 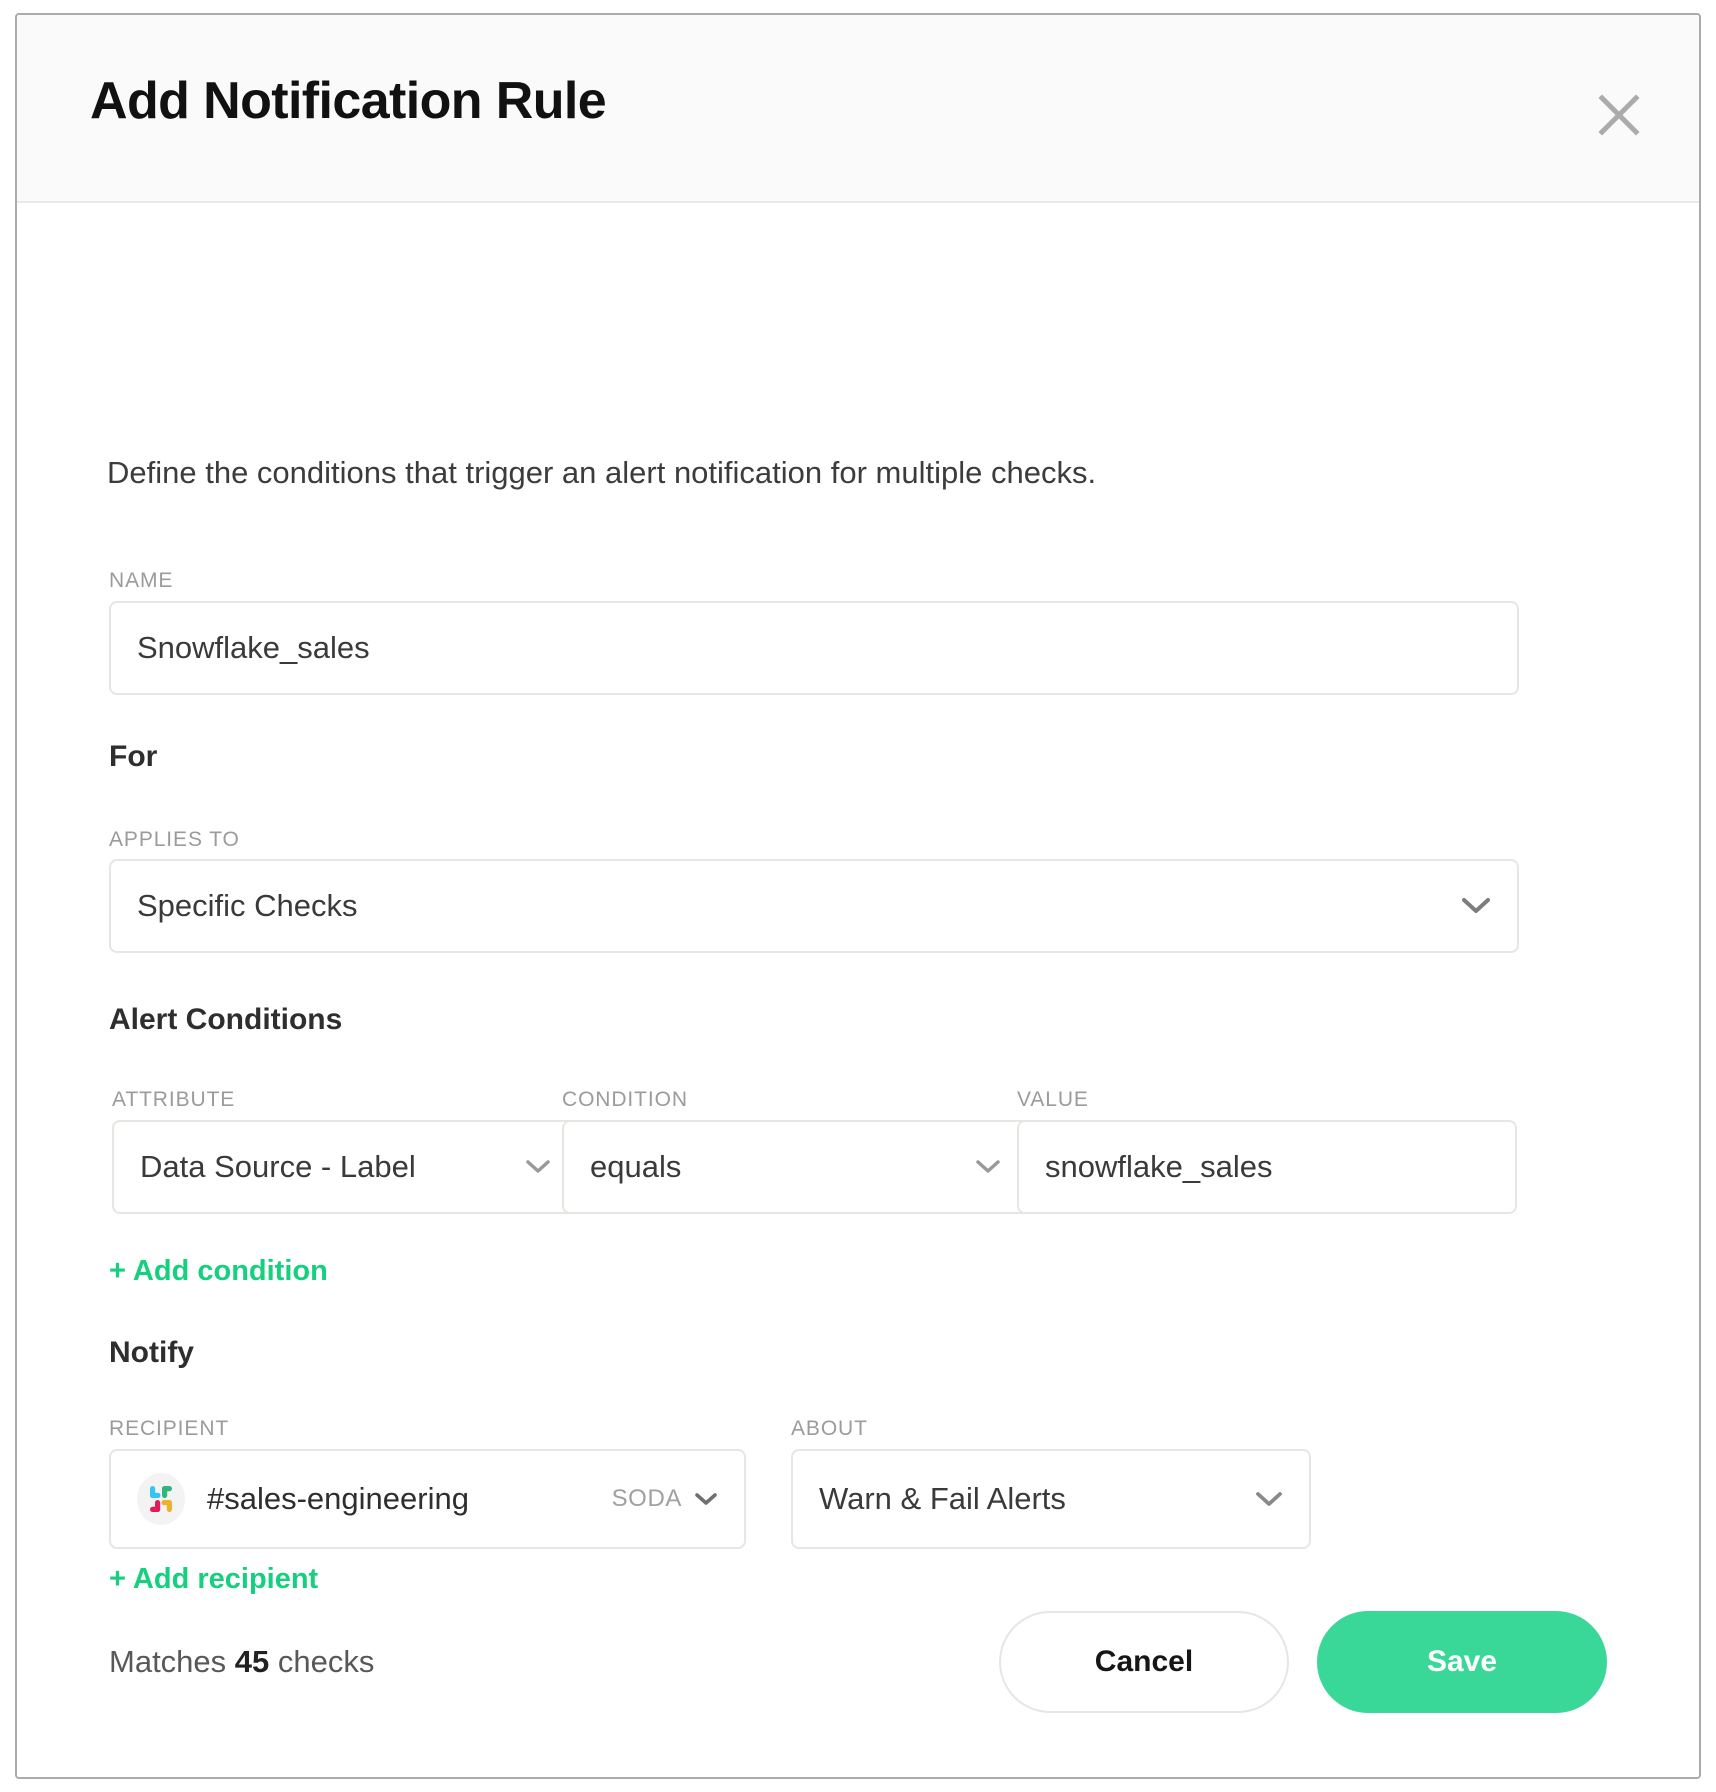 What do you see at coordinates (1144, 1662) in the screenshot?
I see `cancel-button: Cancel` at bounding box center [1144, 1662].